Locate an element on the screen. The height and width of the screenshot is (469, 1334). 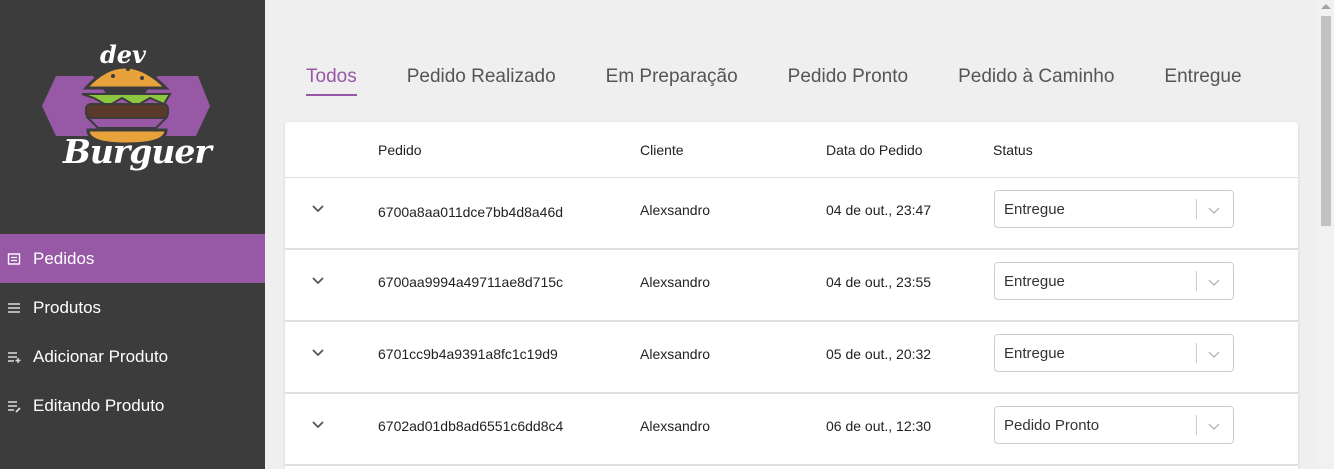
playlist-edit-icon is located at coordinates (14, 406).